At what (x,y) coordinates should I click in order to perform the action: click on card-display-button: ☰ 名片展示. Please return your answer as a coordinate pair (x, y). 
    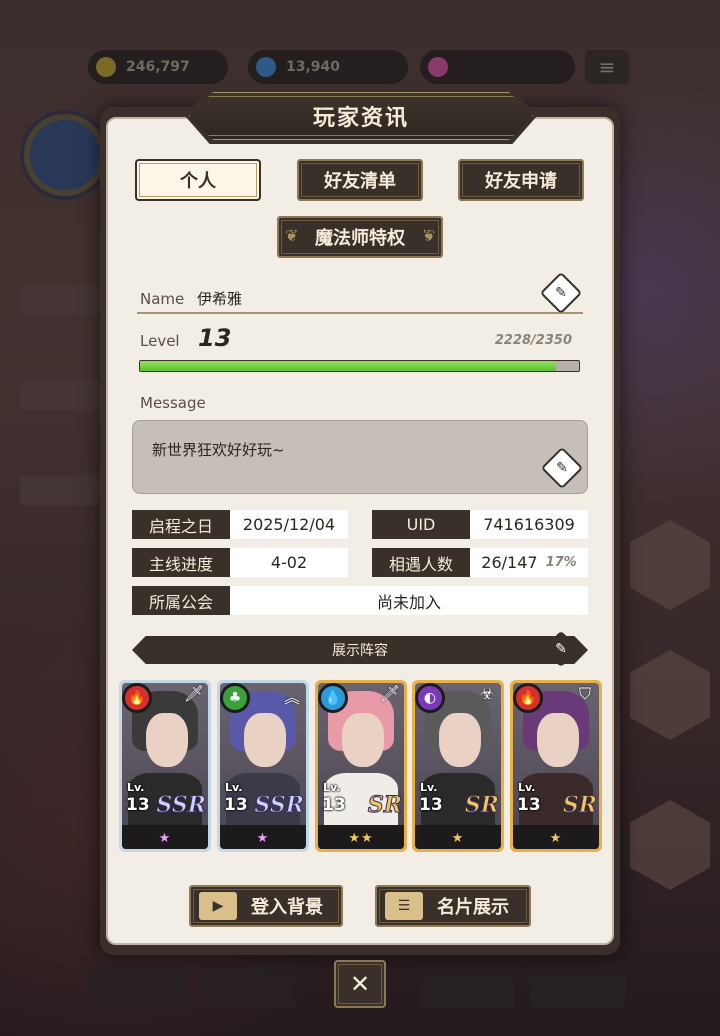
    Looking at the image, I should click on (453, 906).